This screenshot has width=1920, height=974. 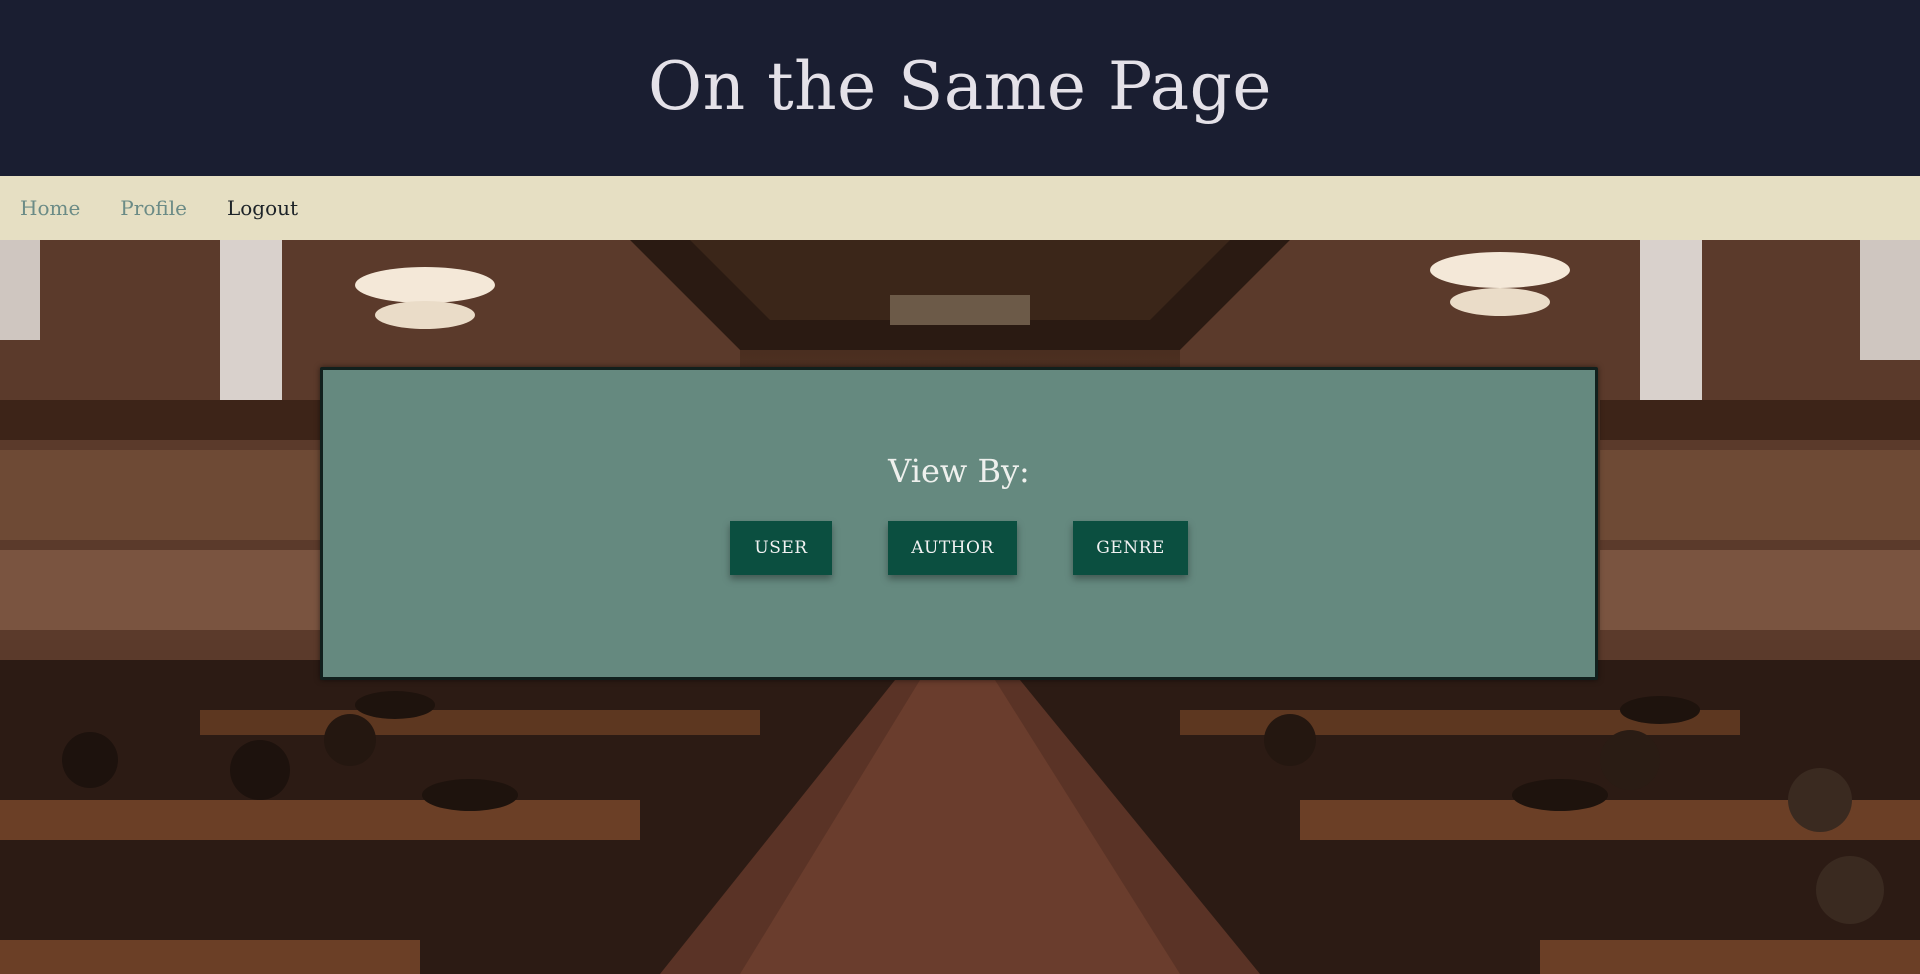 I want to click on view-by-genre-button: GENRE, so click(x=1130, y=548).